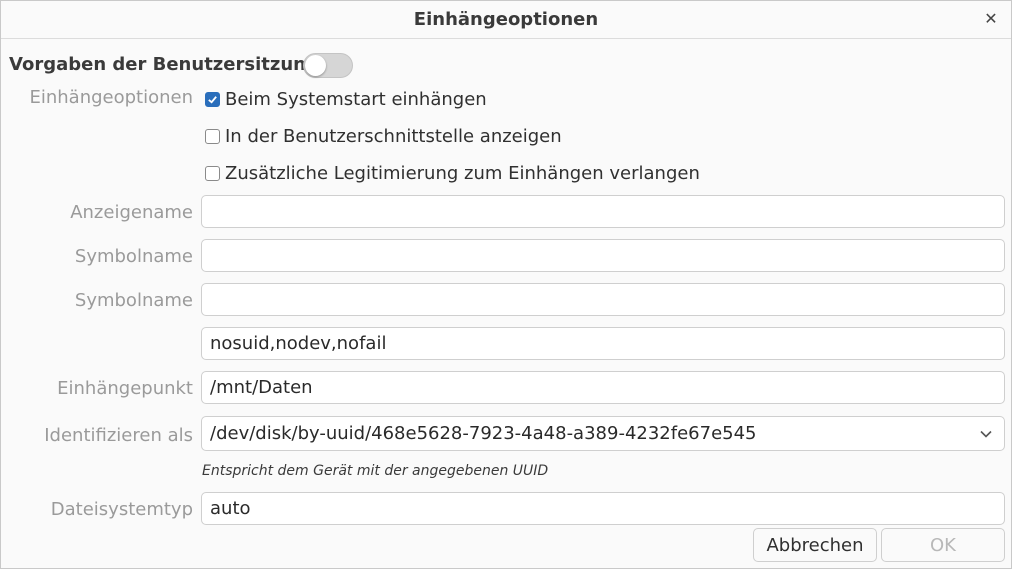  I want to click on session-defaults-label: Vorgaben der Benutzersitzung, so click(164, 64).